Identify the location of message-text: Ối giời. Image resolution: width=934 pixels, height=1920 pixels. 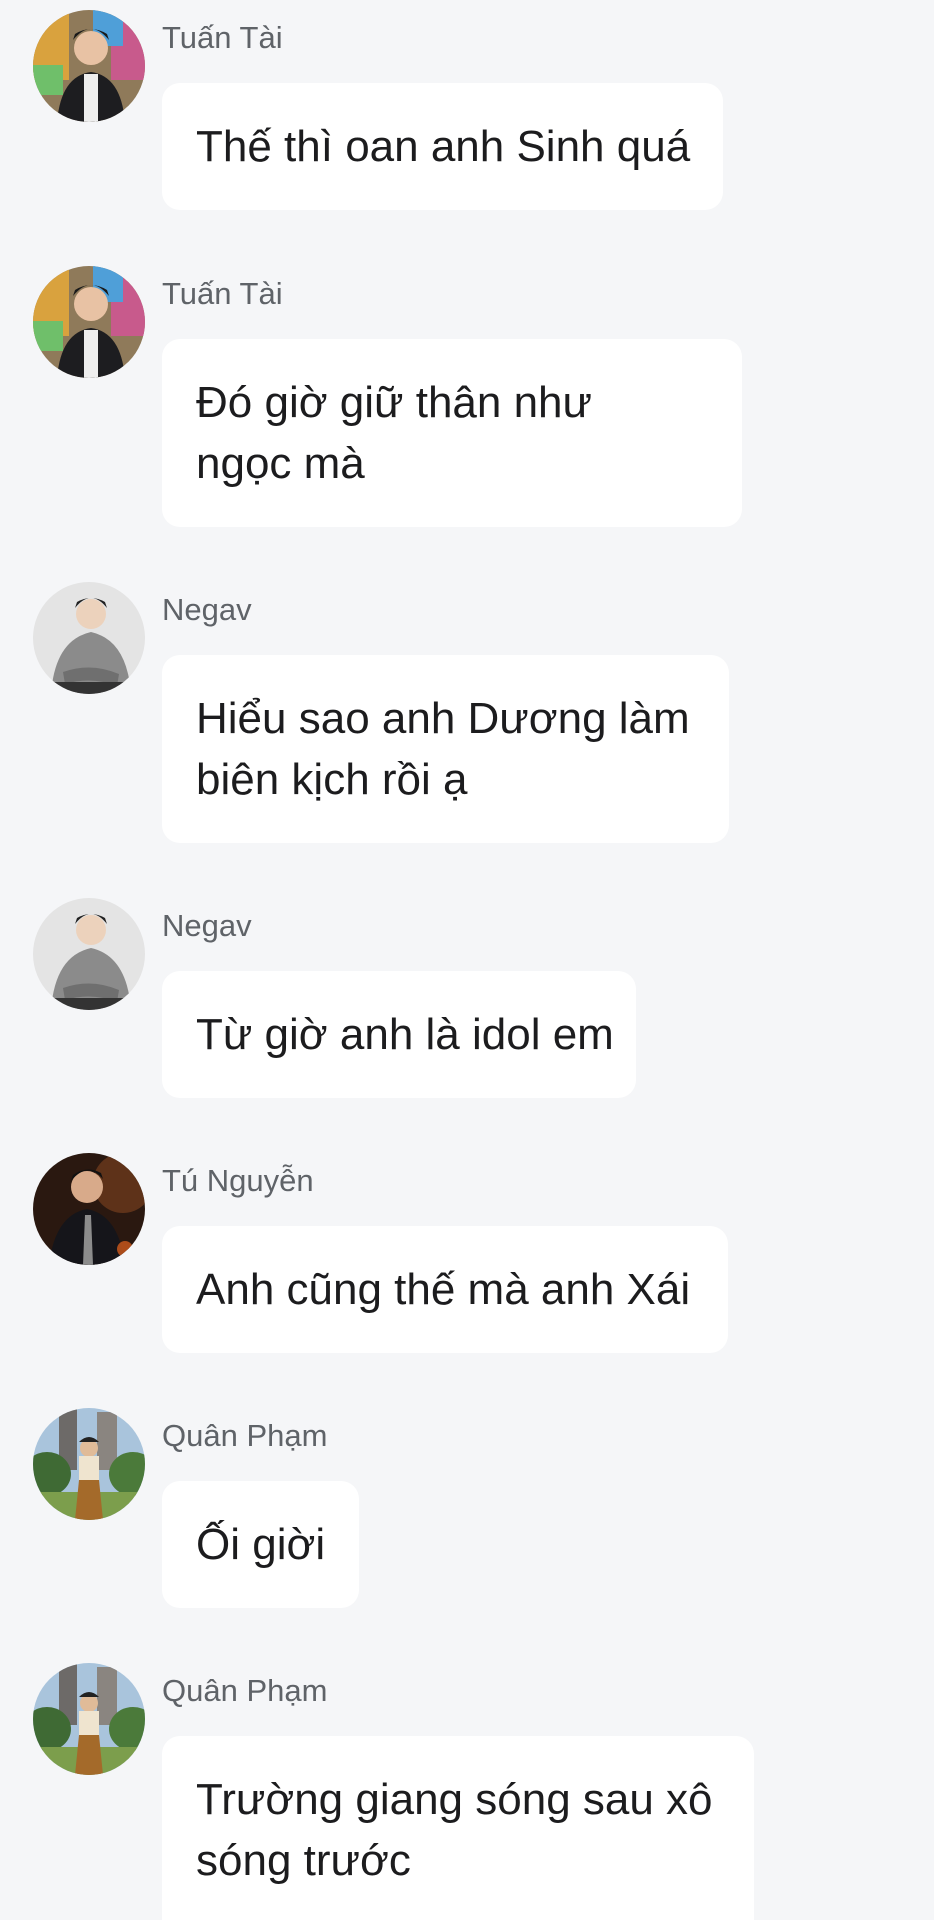
(261, 1544).